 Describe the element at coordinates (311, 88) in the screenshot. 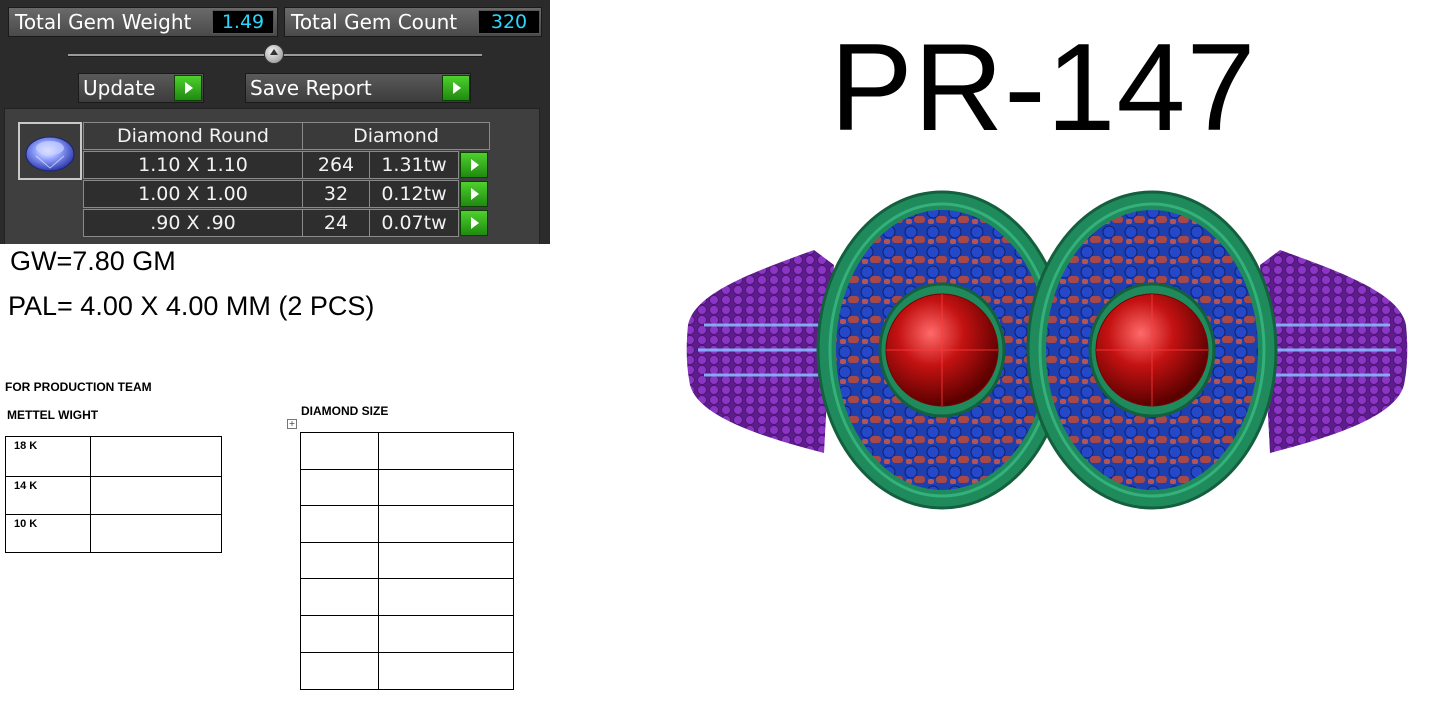

I see `save-report-button-label: Save Report` at that location.